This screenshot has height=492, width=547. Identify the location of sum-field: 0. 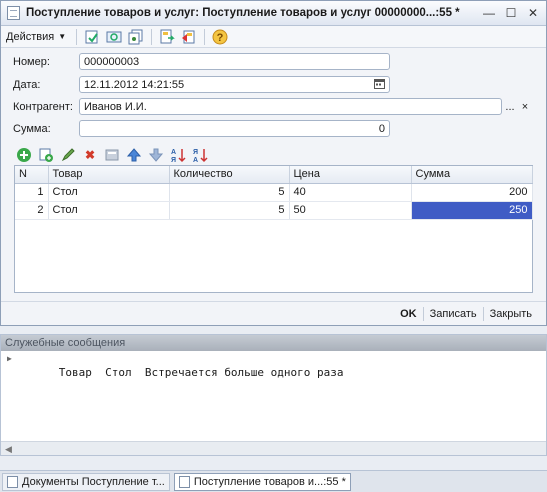
(234, 128).